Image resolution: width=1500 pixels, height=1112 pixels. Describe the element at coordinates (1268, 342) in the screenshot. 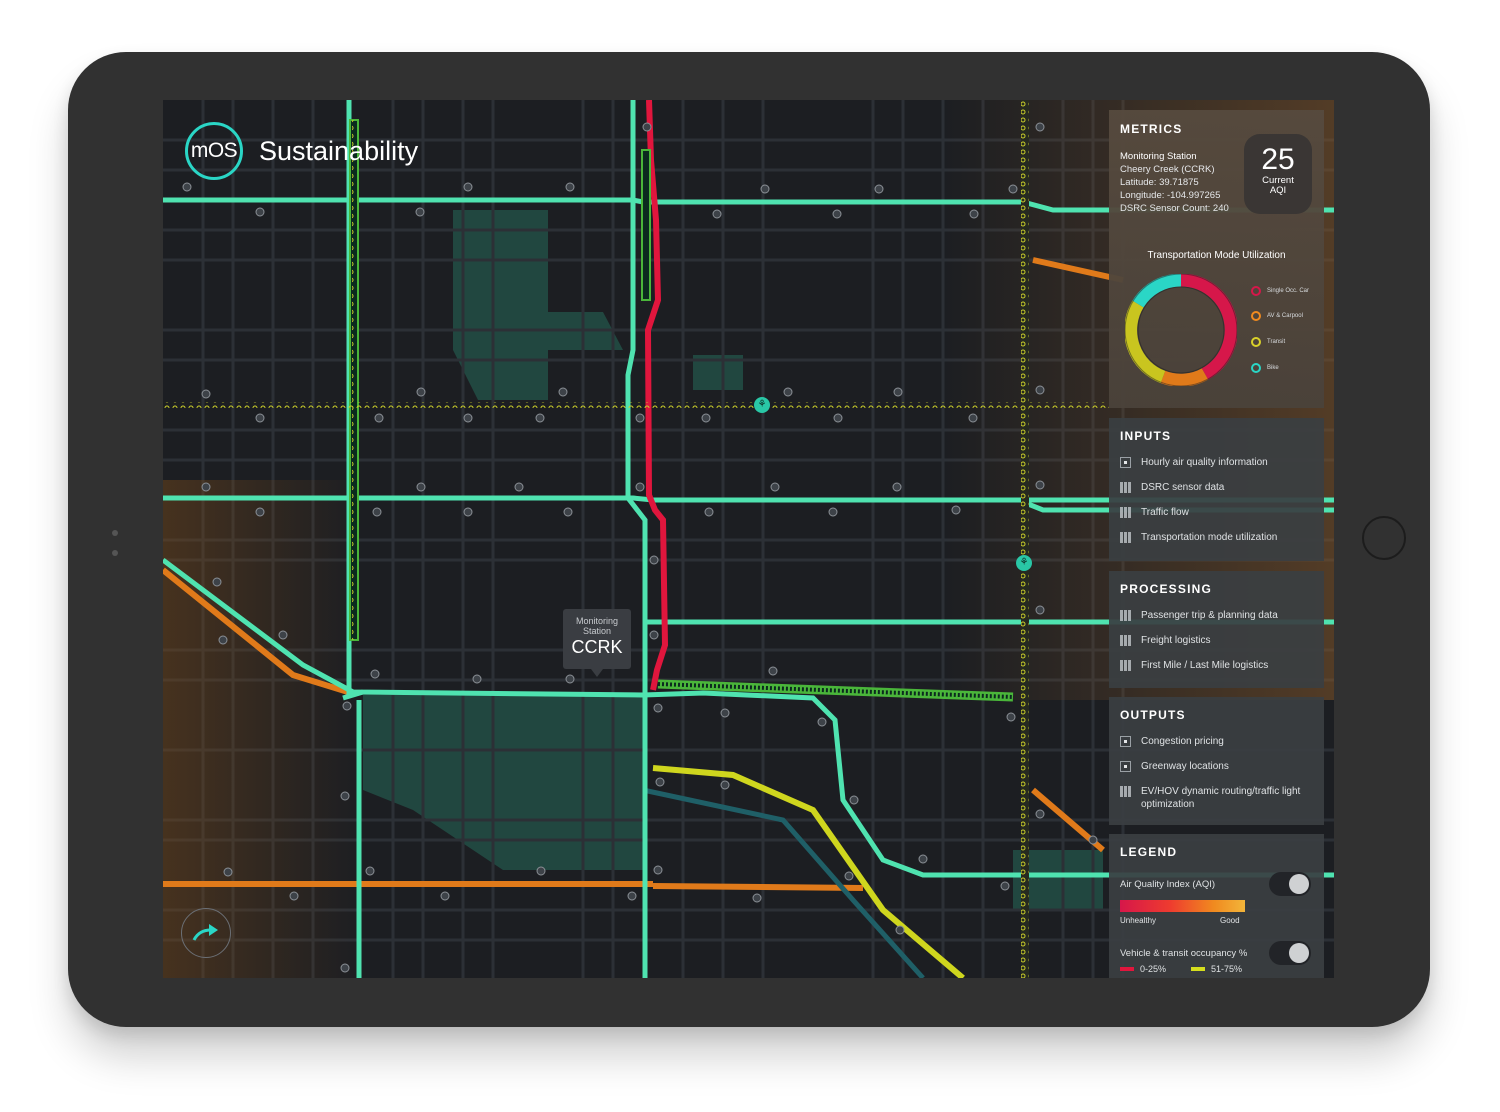

I see `mode-legend-item: Transit` at that location.